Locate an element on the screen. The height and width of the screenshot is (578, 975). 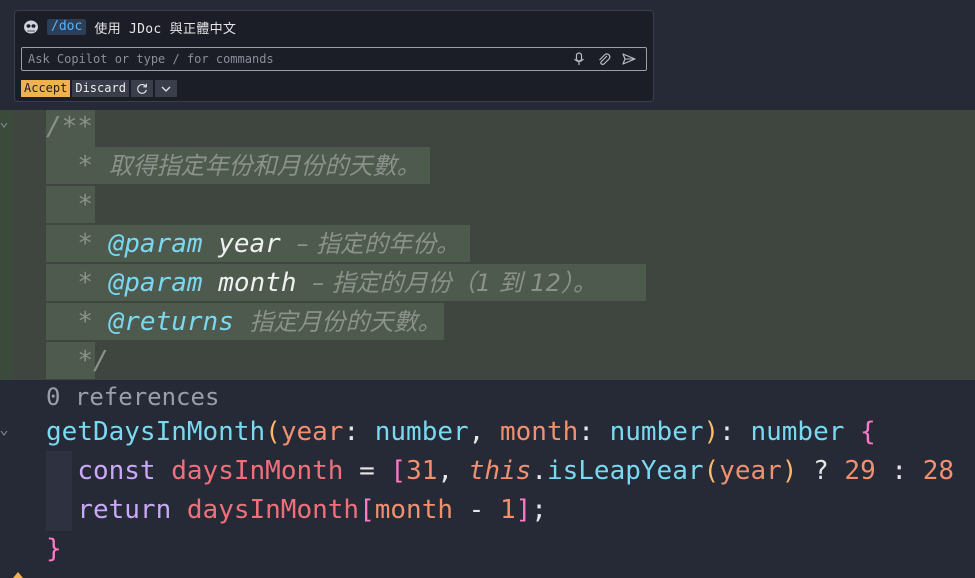
chat-input is located at coordinates (296, 59).